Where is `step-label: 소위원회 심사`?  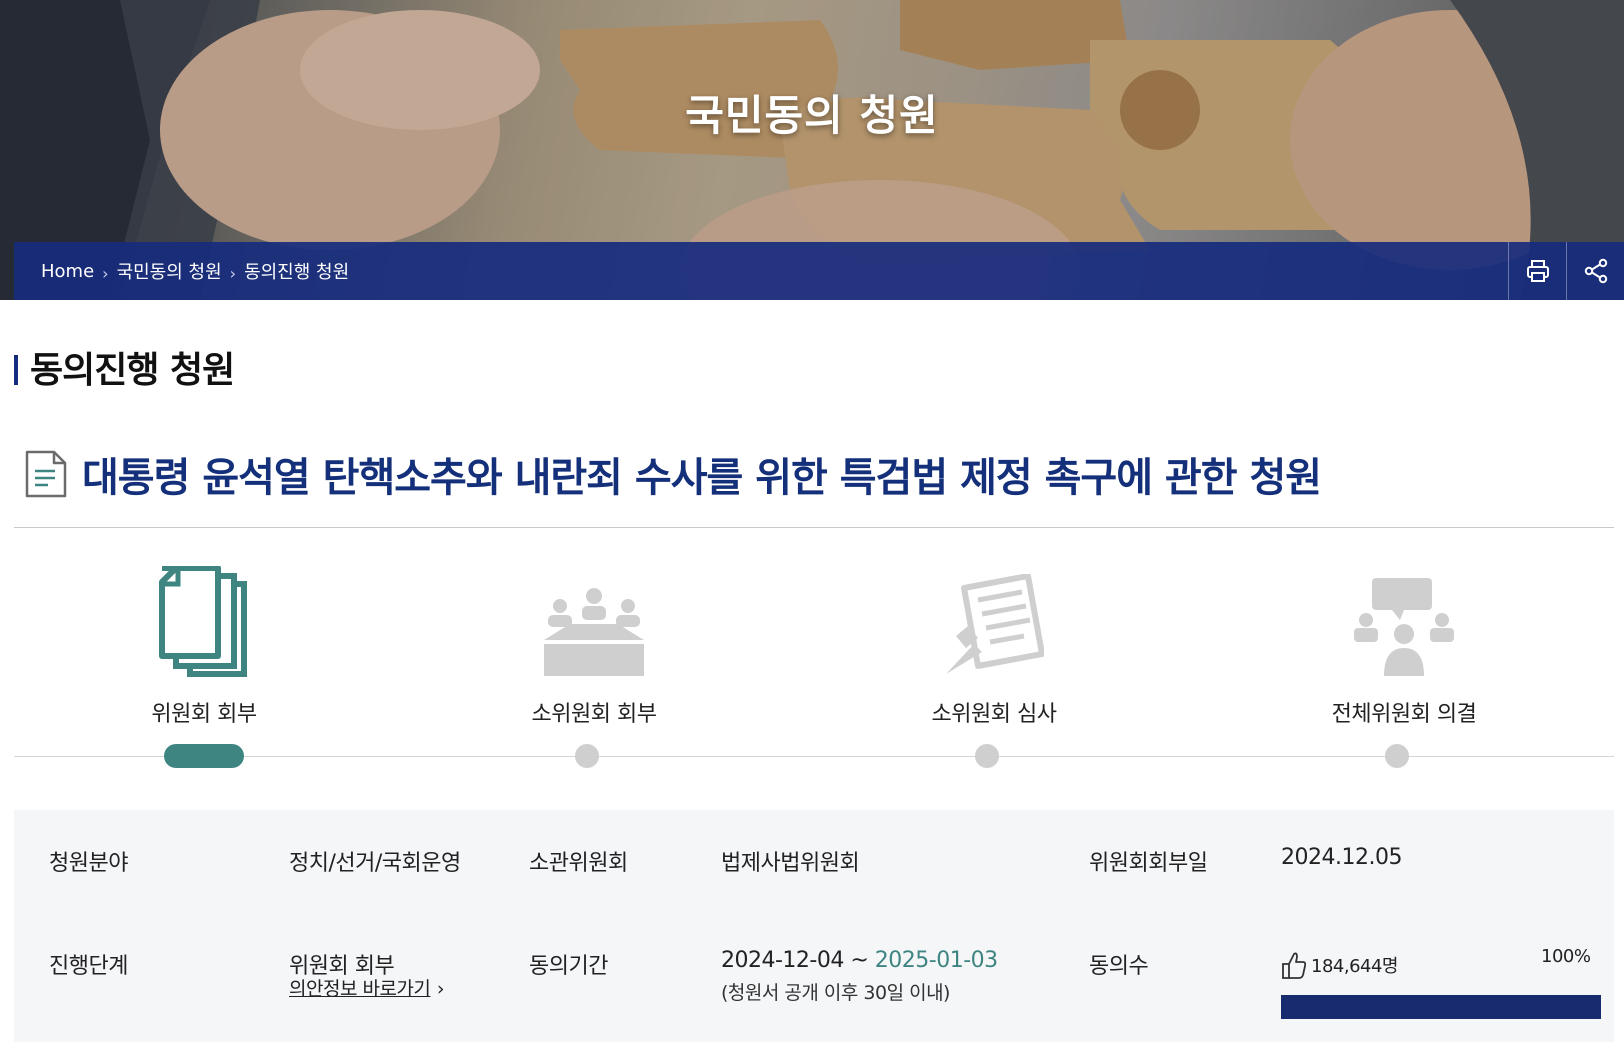
step-label: 소위원회 심사 is located at coordinates (994, 714).